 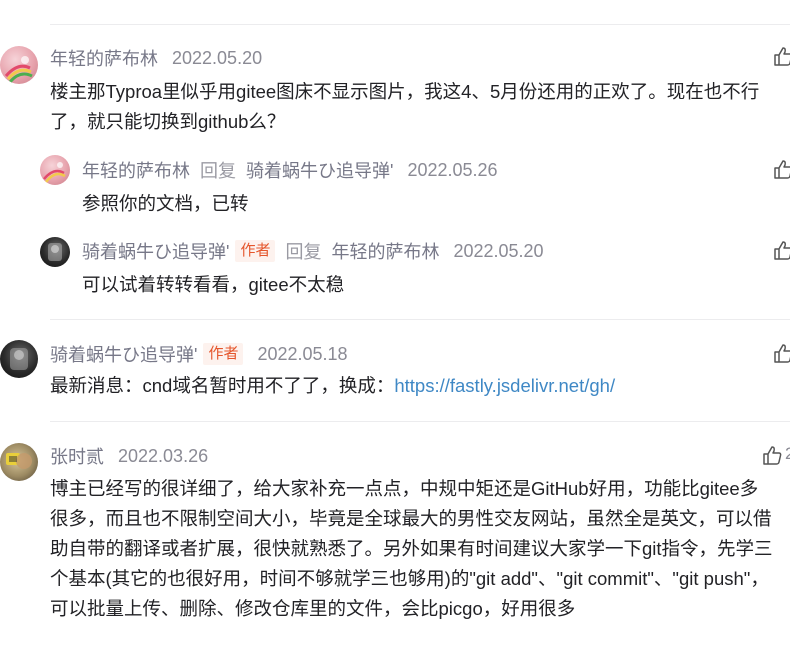 What do you see at coordinates (104, 58) in the screenshot?
I see `comment-username: 年轻的萨布林` at bounding box center [104, 58].